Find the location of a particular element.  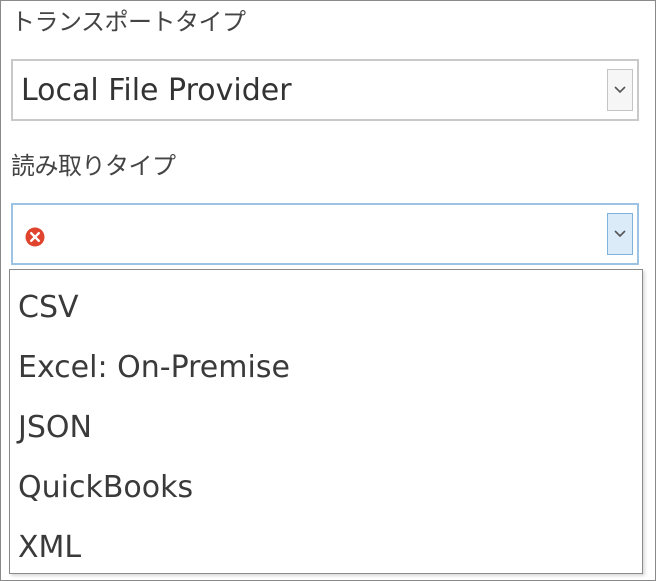

read-type-dropdown-button is located at coordinates (620, 234).